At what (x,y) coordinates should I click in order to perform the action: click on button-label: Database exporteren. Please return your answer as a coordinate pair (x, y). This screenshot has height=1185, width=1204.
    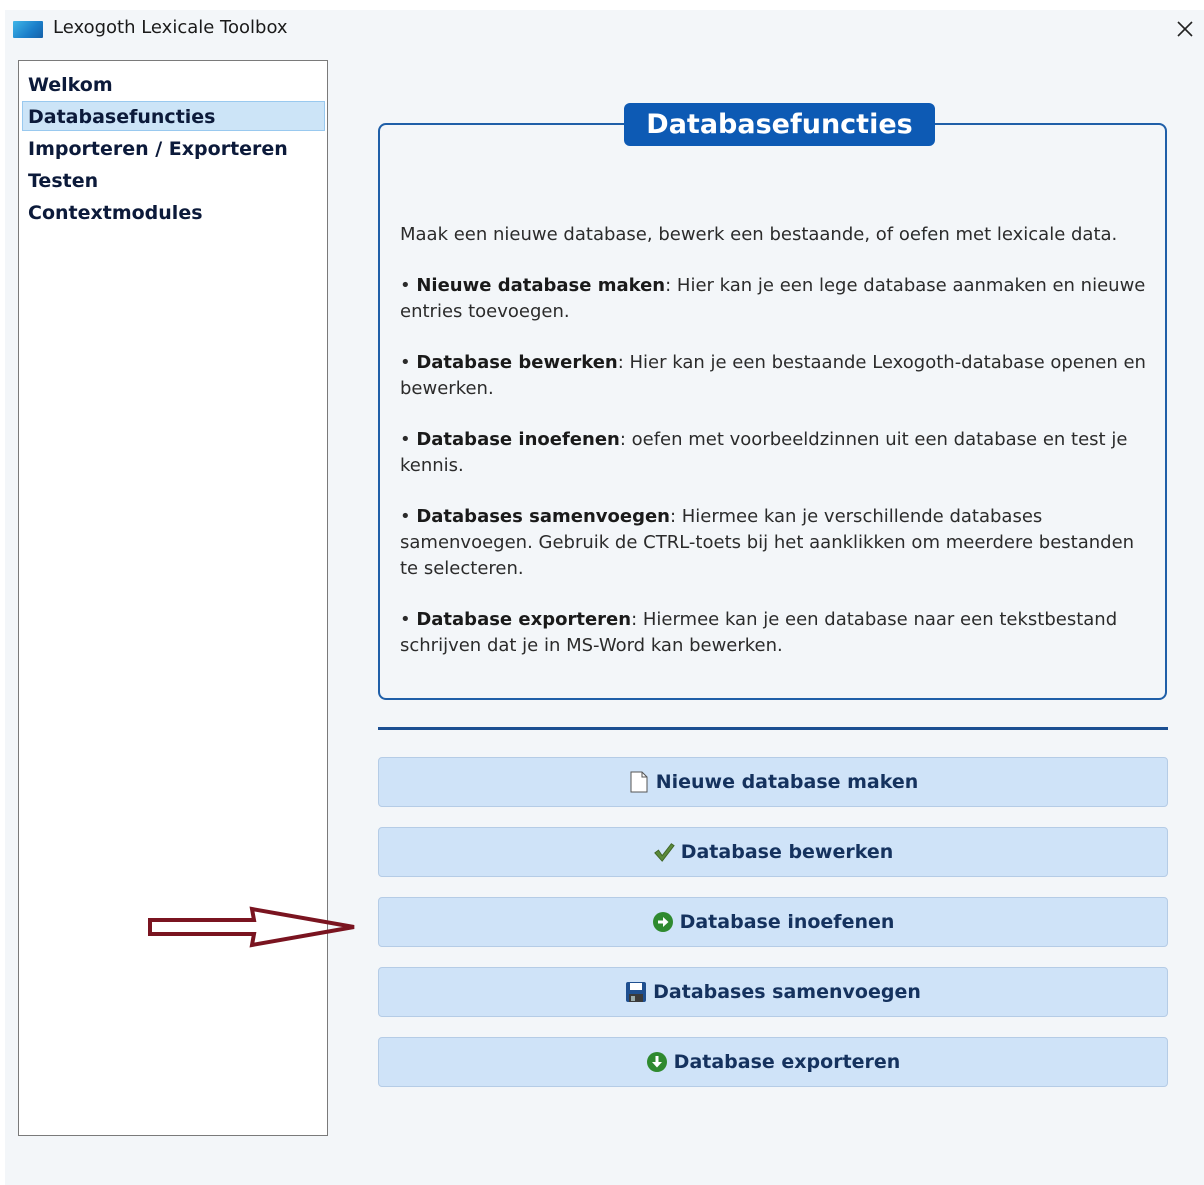
    Looking at the image, I should click on (787, 1062).